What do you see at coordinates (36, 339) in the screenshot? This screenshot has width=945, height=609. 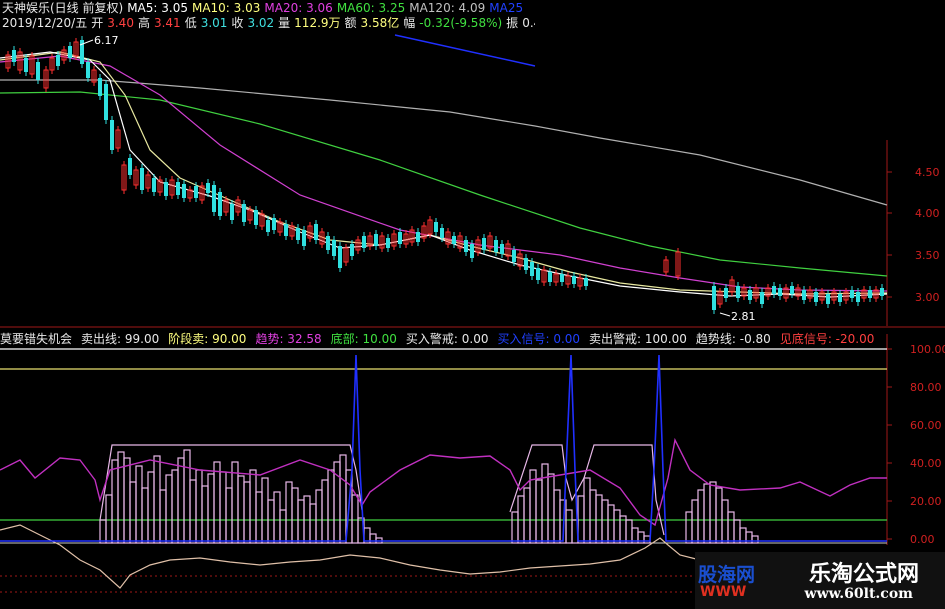 I see `indicator-value-0: 莫要错失机会` at bounding box center [36, 339].